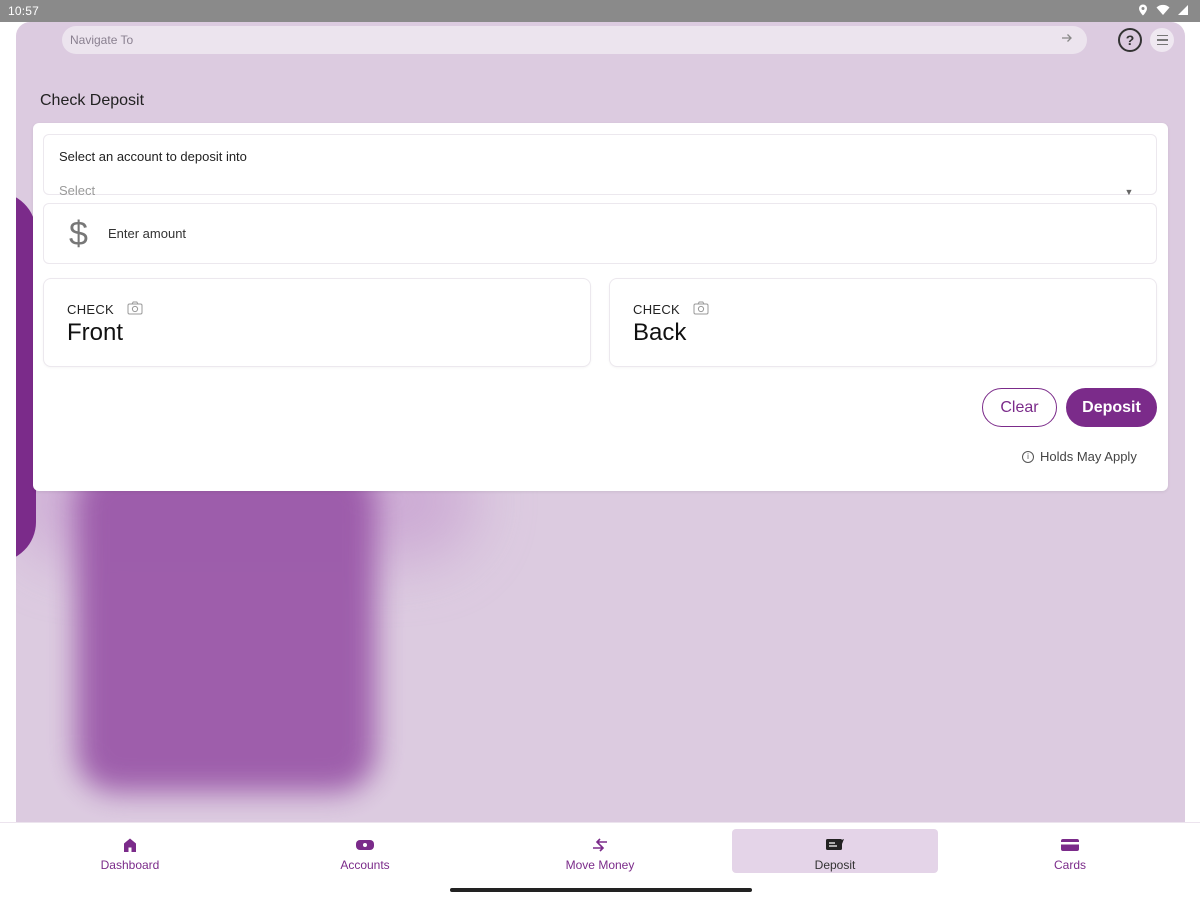 This screenshot has width=1200, height=900. I want to click on nav-item-label: Deposit, so click(835, 865).